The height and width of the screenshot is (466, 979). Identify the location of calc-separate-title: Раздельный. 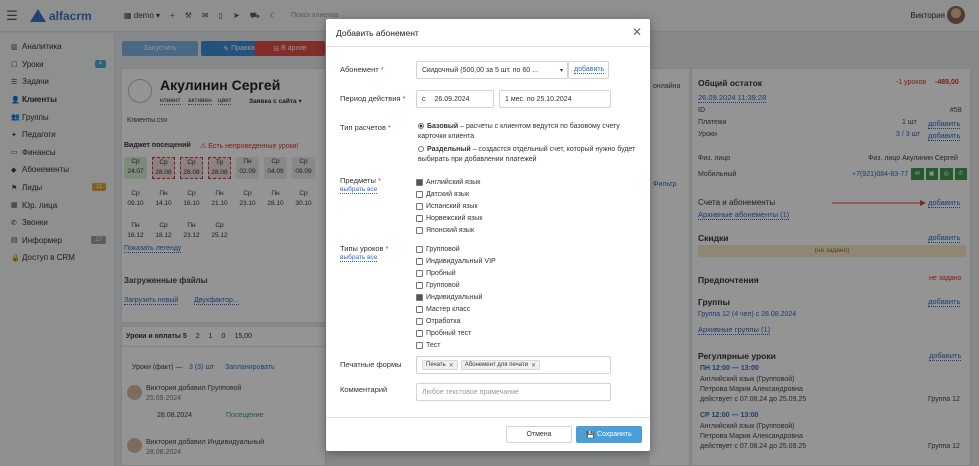
(449, 149).